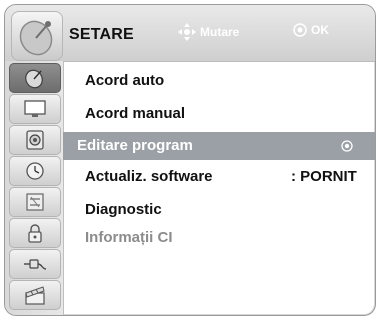 This screenshot has height=321, width=379. I want to click on menu-item-label: Acord manual, so click(135, 113).